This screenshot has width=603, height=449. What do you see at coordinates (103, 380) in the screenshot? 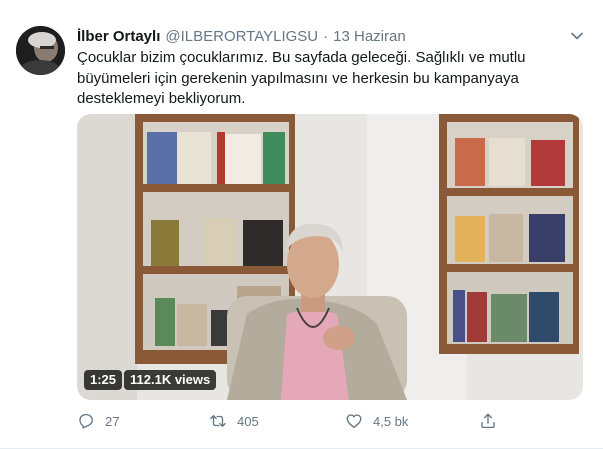
I see `video-duration: 1:25` at bounding box center [103, 380].